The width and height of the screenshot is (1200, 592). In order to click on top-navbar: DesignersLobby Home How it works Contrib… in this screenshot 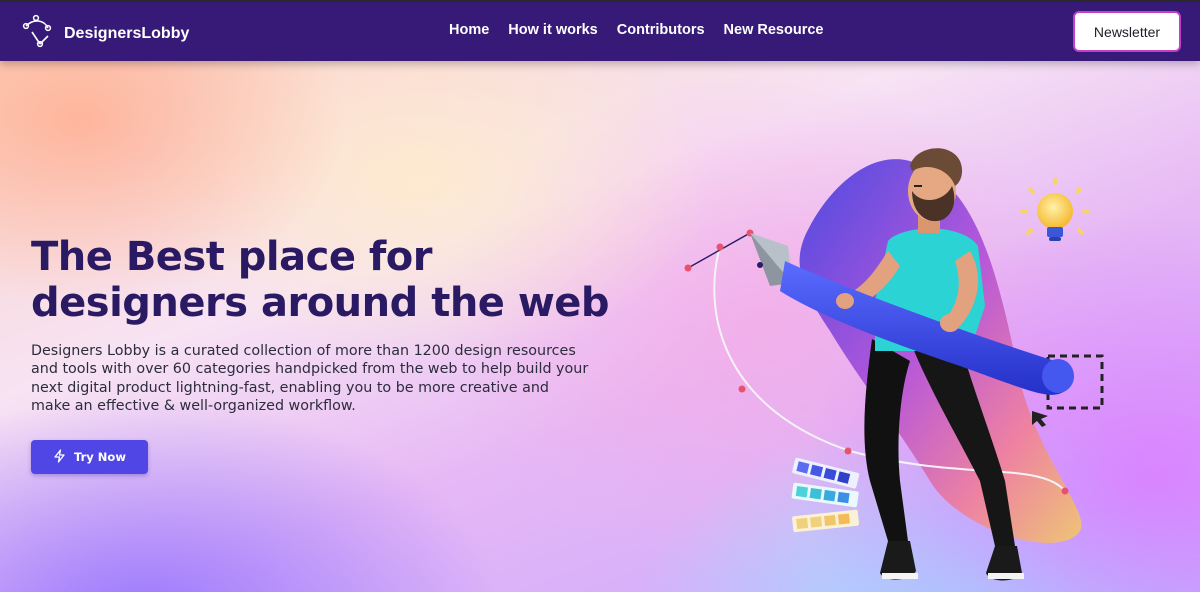, I will do `click(600, 30)`.